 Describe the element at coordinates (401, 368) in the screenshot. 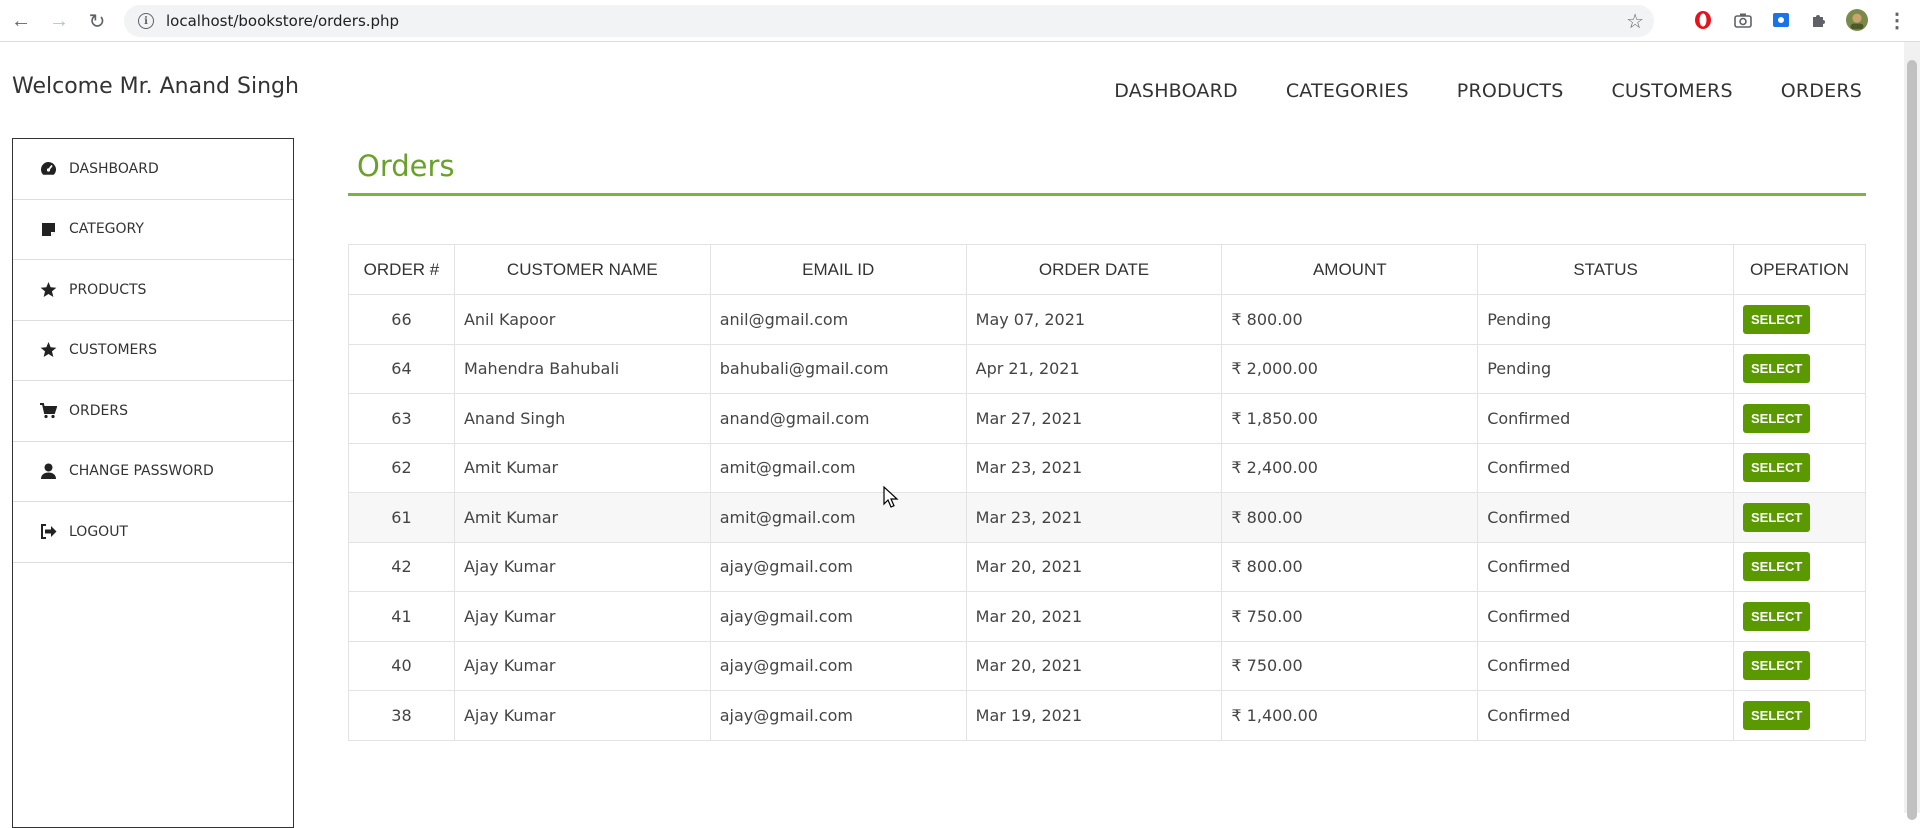

I see `order-number-cell: 64` at that location.